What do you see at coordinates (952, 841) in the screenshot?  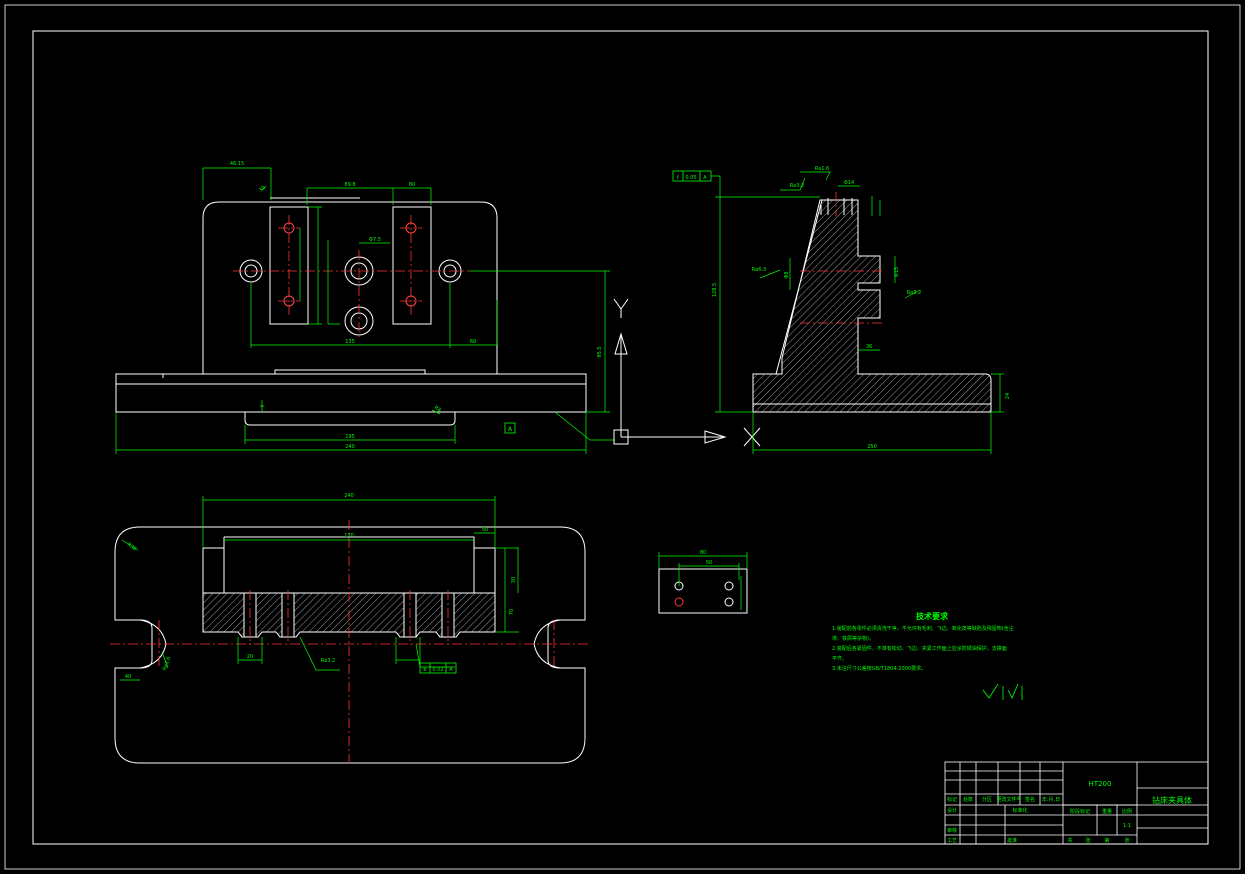 I see `tb-process: 工艺` at bounding box center [952, 841].